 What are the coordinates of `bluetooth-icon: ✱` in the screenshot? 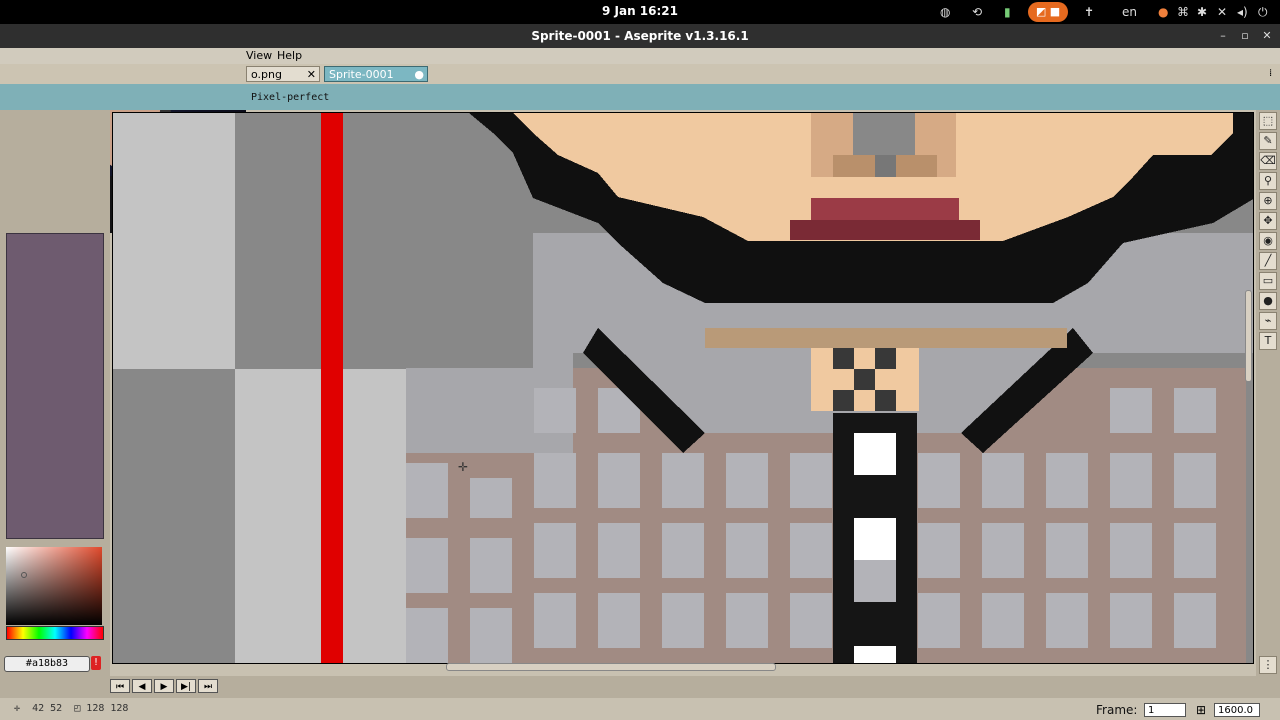 It's located at (1202, 12).